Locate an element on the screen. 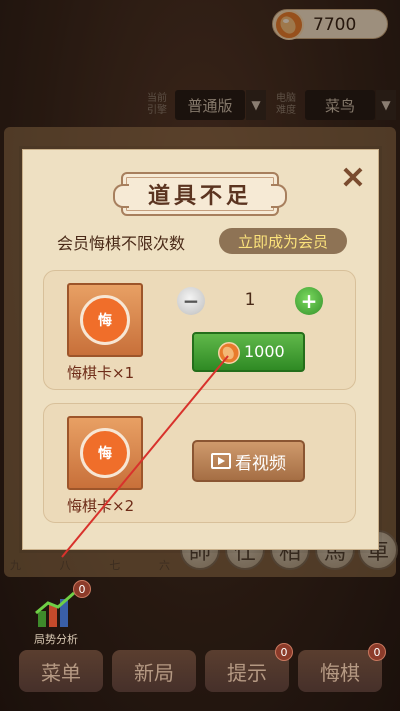 Image resolution: width=400 pixels, height=711 pixels. vip-promo-text: 会员悔棋不限次数 is located at coordinates (121, 243).